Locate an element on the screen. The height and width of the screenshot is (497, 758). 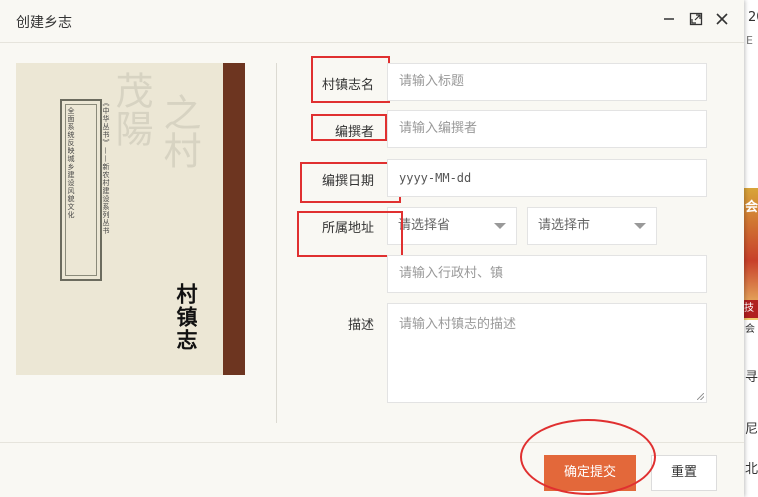
background-text: 北 is located at coordinates (751, 469).